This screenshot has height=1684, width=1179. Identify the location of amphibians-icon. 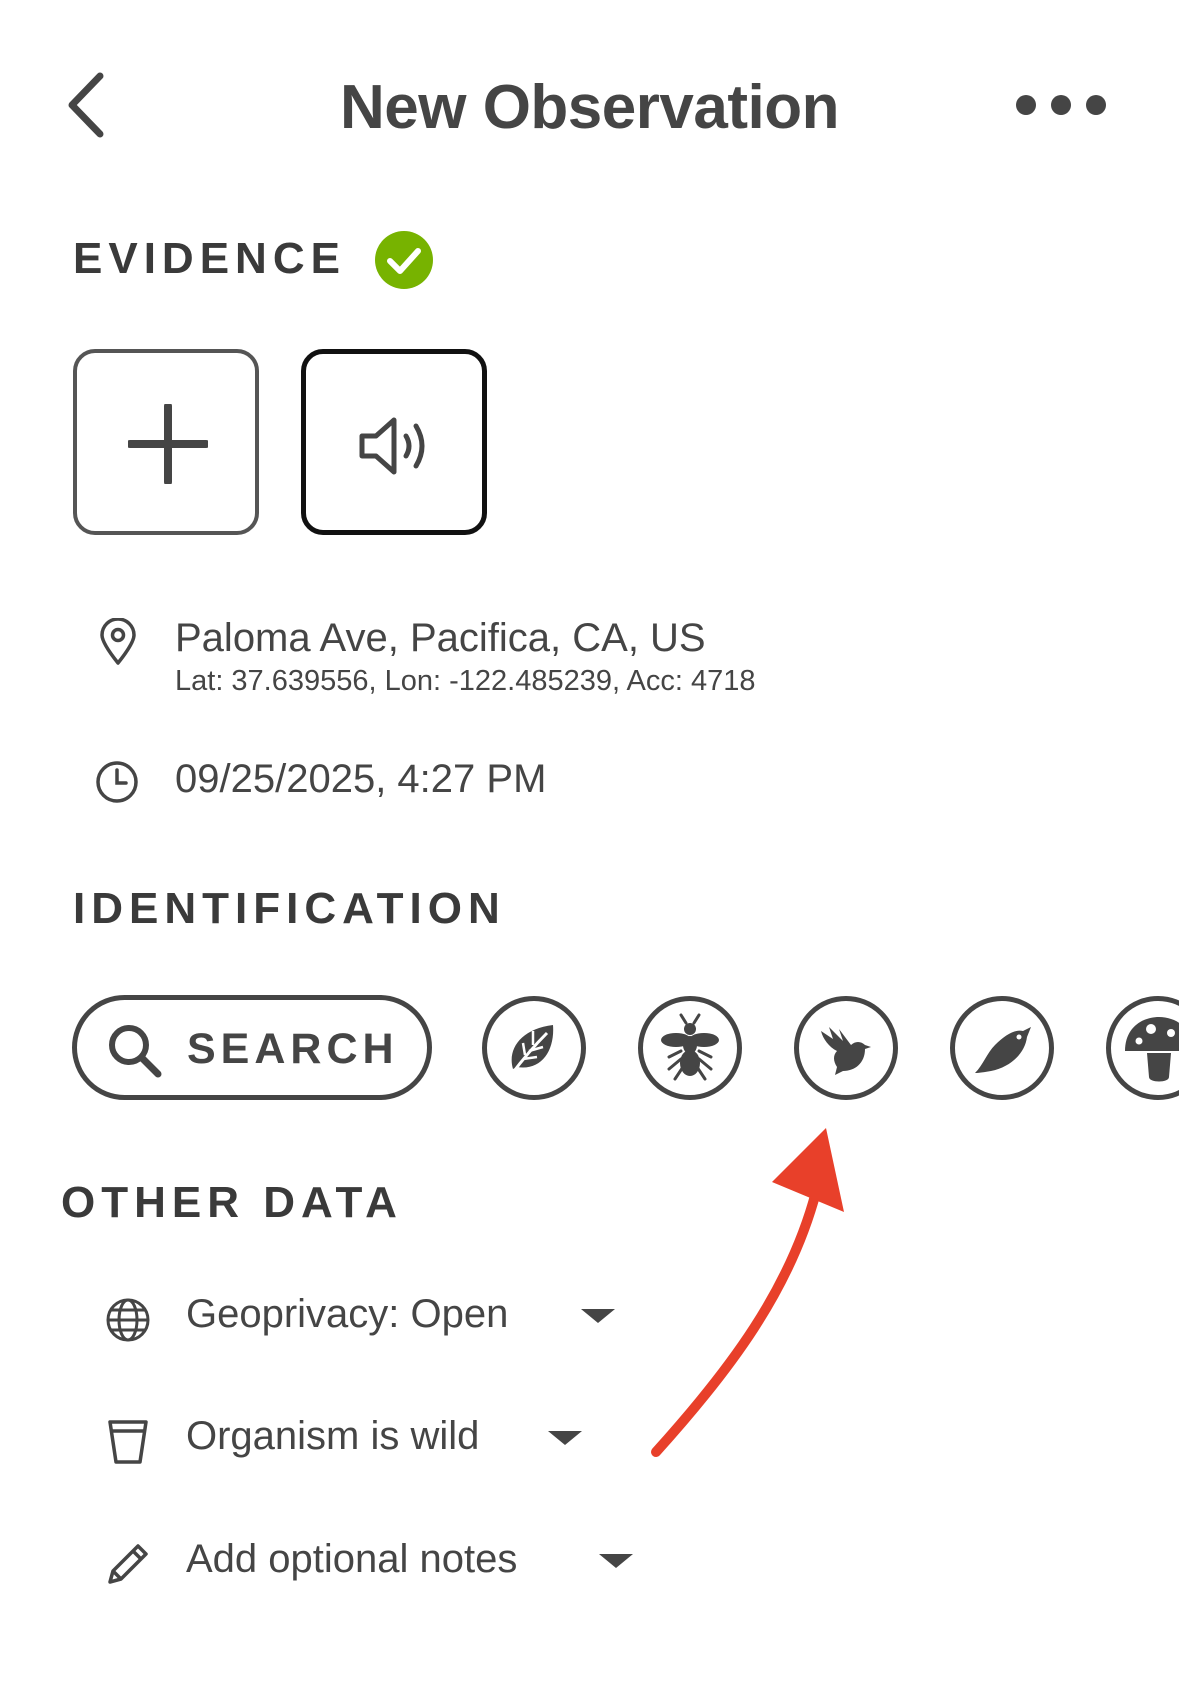
(1002, 1048).